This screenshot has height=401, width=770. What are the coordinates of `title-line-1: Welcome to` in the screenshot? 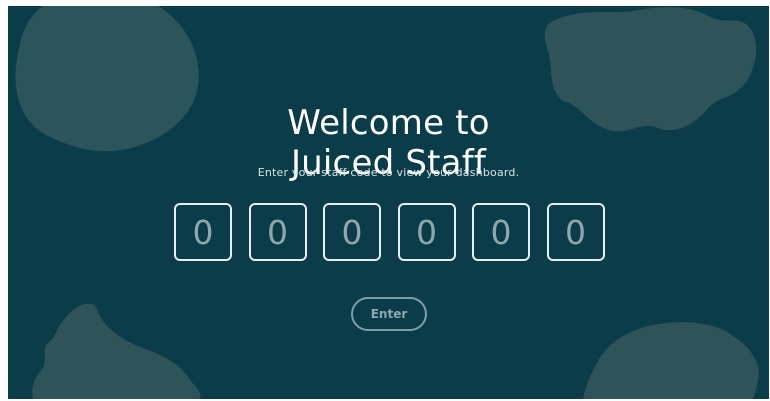 It's located at (388, 122).